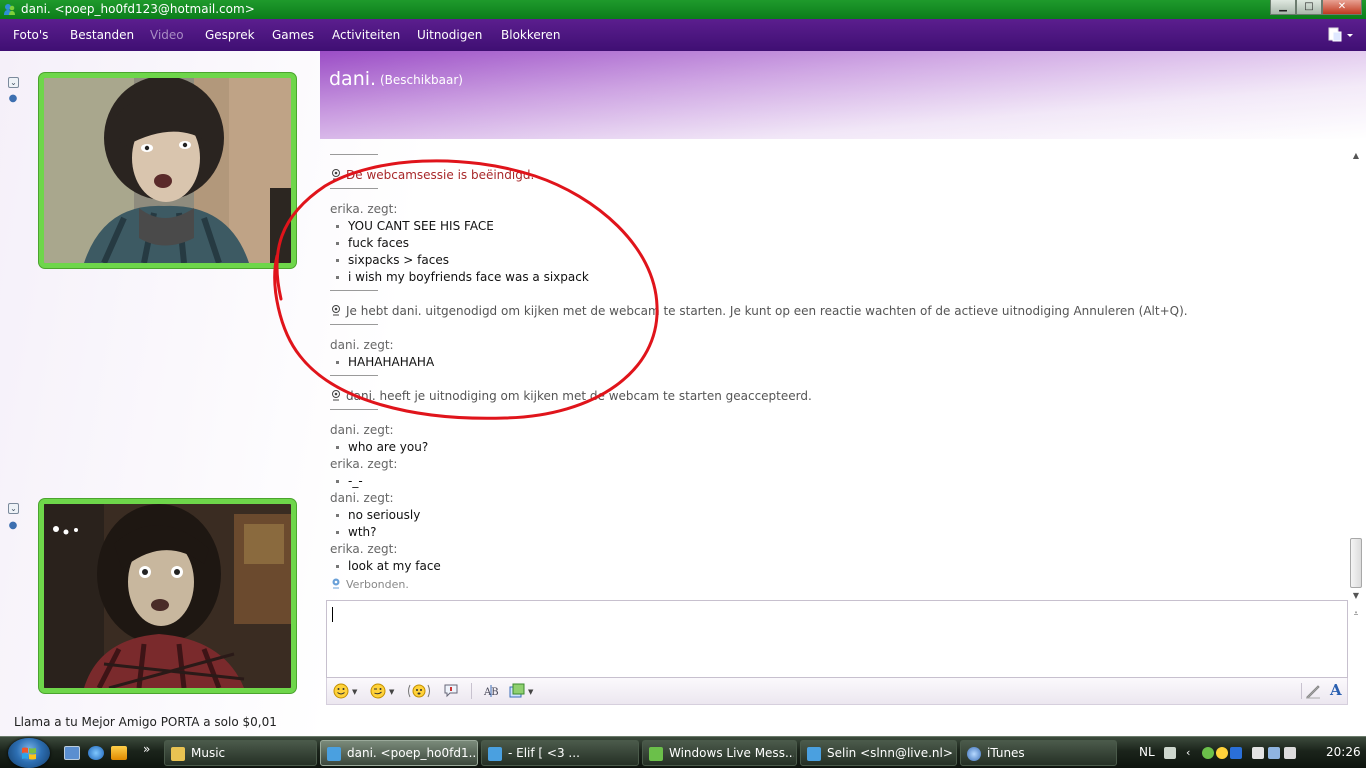 This screenshot has height=768, width=1366. Describe the element at coordinates (530, 35) in the screenshot. I see `menu-block: Blokkeren` at that location.